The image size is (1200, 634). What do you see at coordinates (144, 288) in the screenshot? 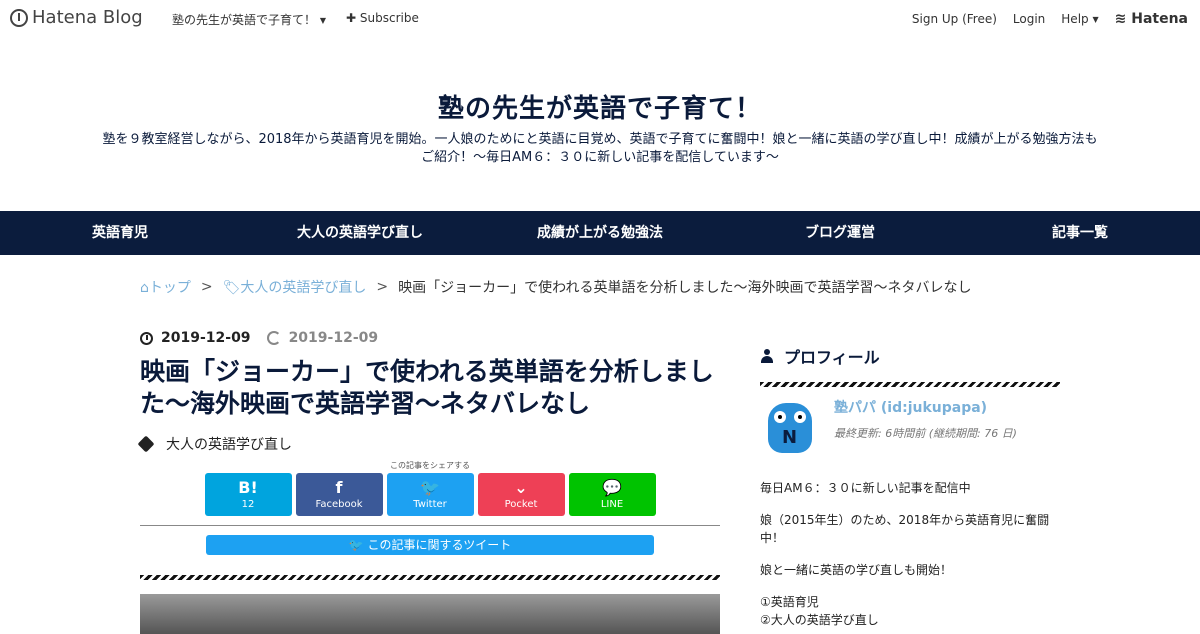
I see `home-icon: ⌂` at bounding box center [144, 288].